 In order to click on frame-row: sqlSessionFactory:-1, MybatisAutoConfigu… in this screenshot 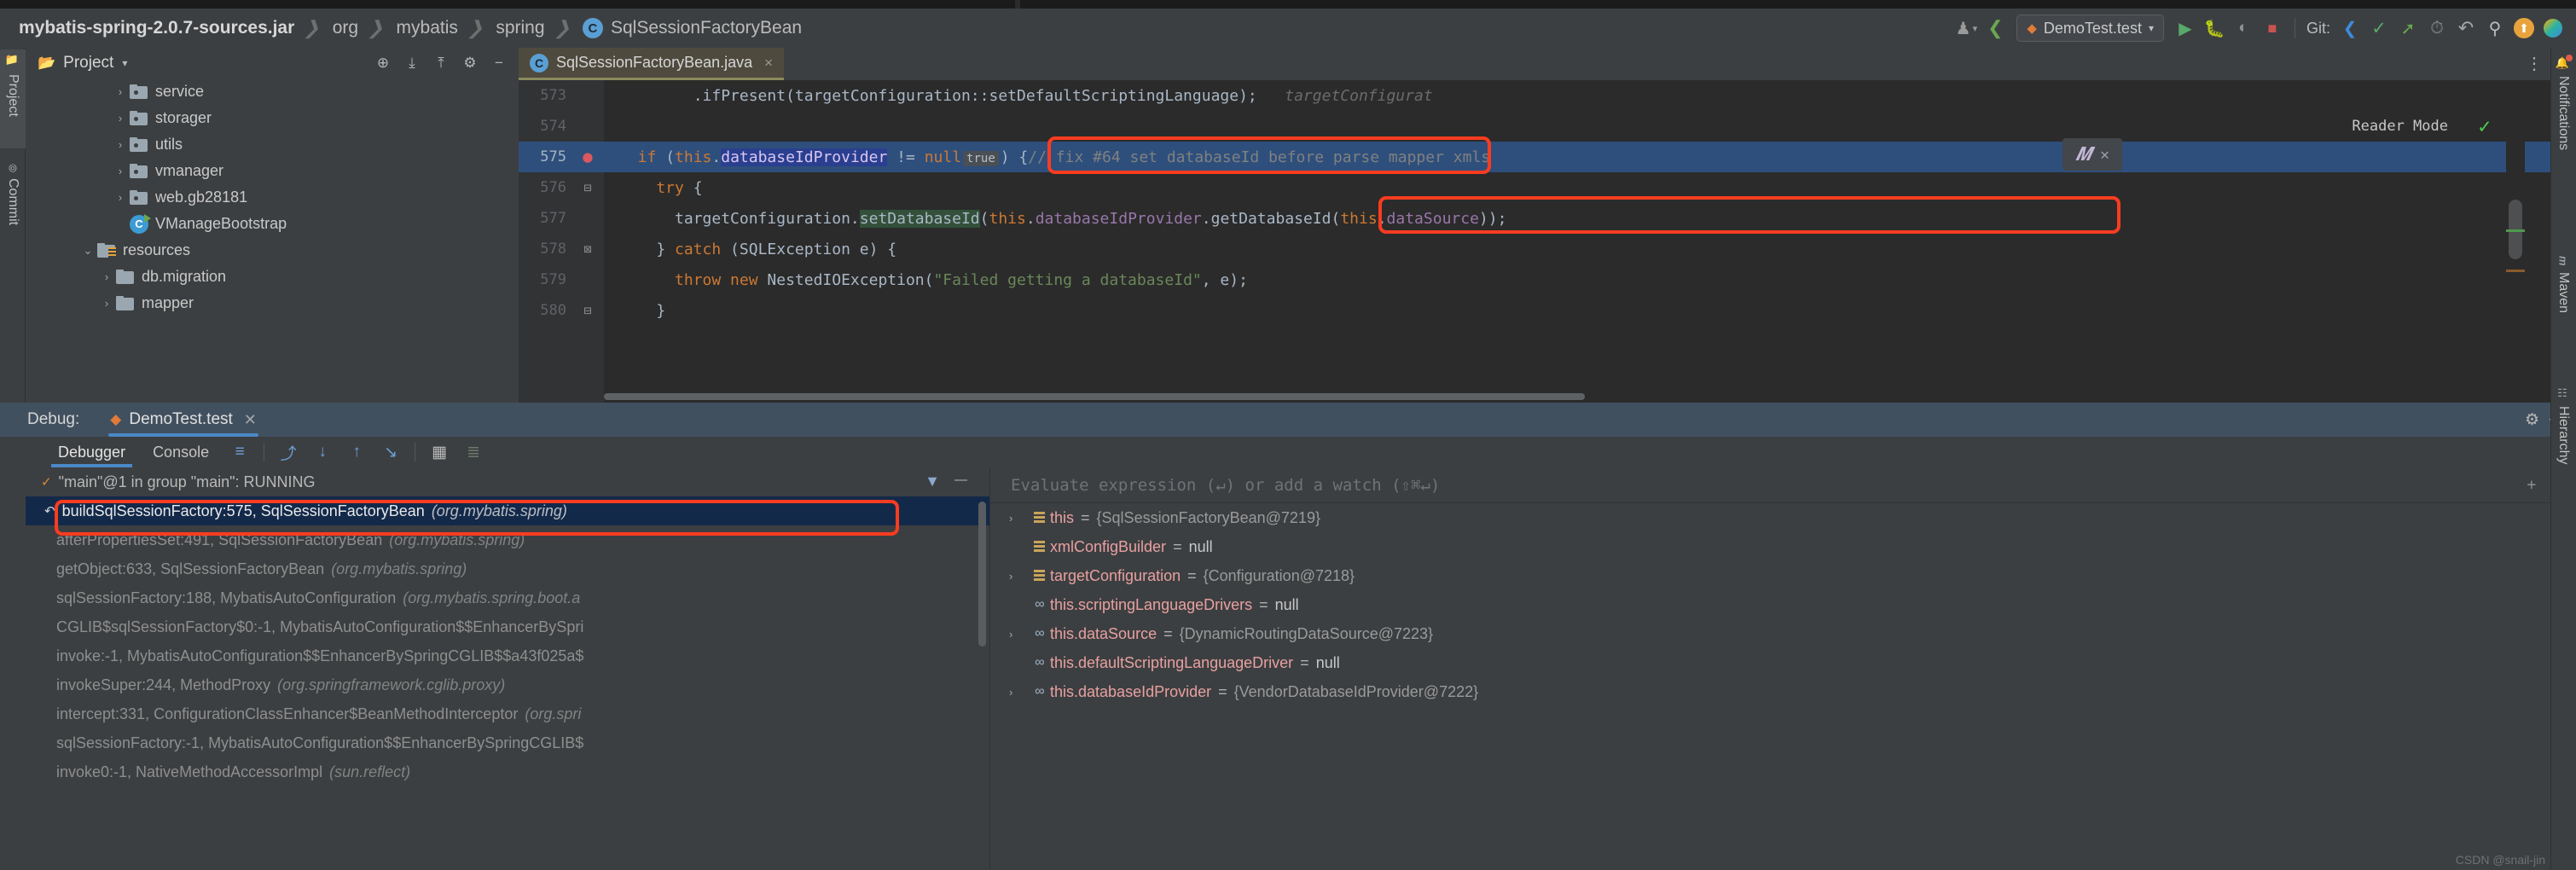, I will do `click(507, 742)`.